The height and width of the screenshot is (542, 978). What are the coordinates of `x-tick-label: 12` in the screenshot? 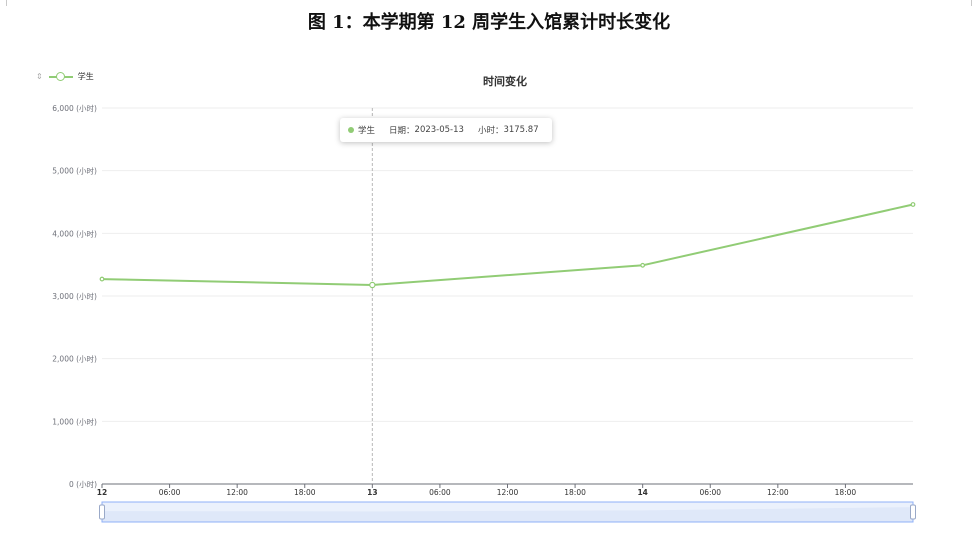 It's located at (102, 492).